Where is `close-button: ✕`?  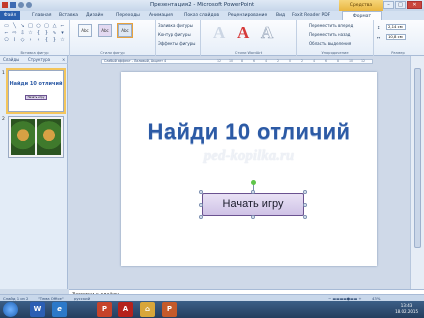
close-button: ✕ is located at coordinates (414, 5).